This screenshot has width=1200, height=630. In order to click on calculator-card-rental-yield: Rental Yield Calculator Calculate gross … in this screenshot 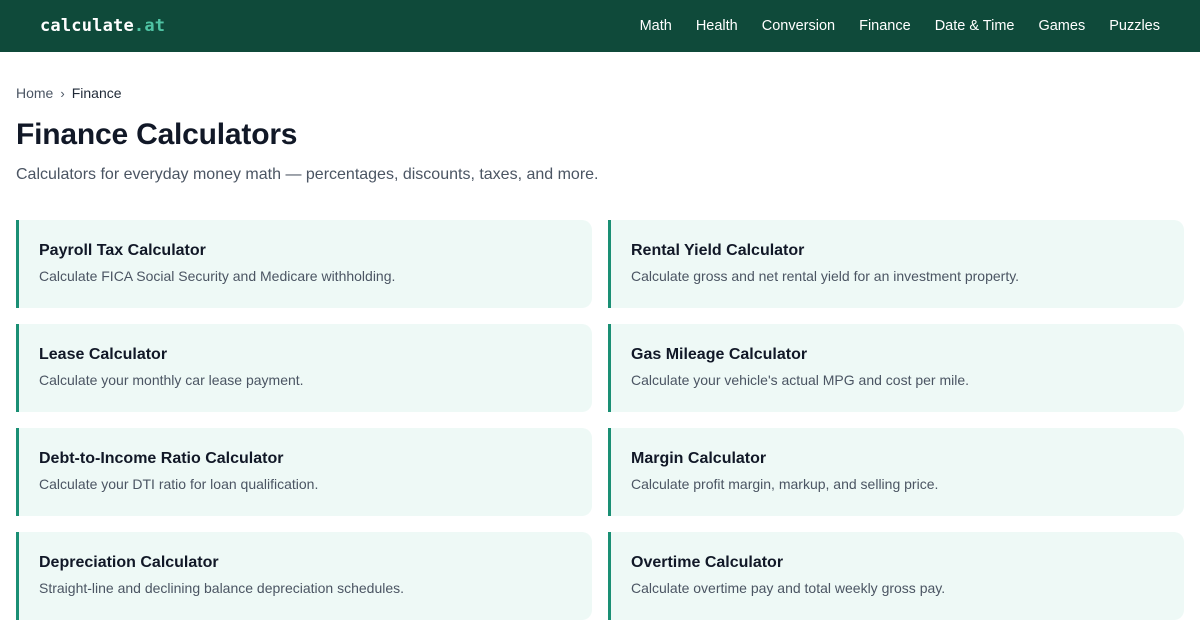, I will do `click(896, 264)`.